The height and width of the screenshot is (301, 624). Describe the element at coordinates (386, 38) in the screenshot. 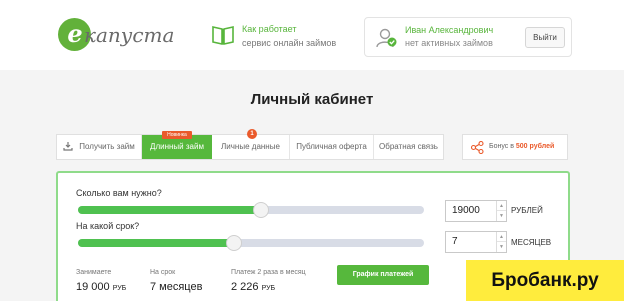

I see `user-check-icon` at that location.